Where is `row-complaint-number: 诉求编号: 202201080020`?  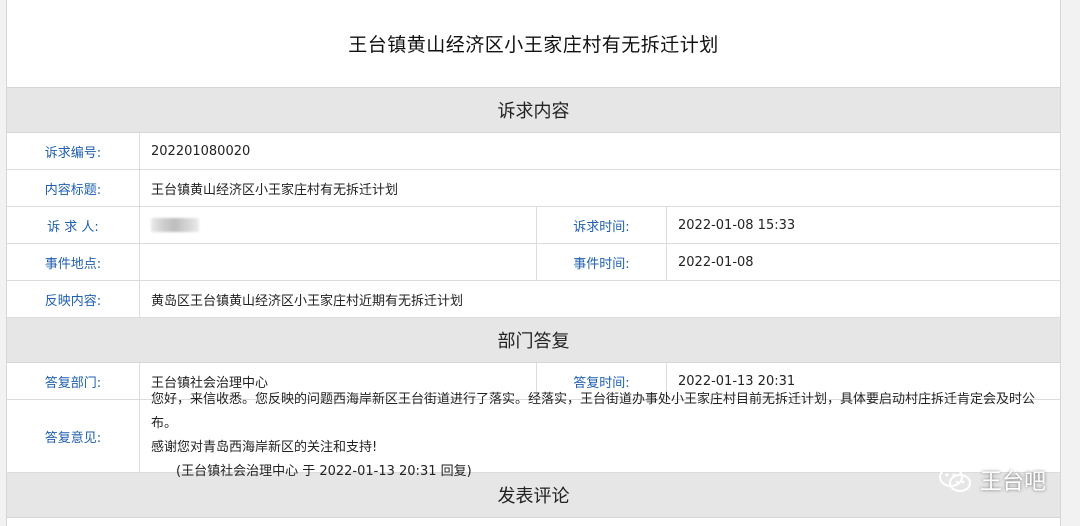 row-complaint-number: 诉求编号: 202201080020 is located at coordinates (533, 151).